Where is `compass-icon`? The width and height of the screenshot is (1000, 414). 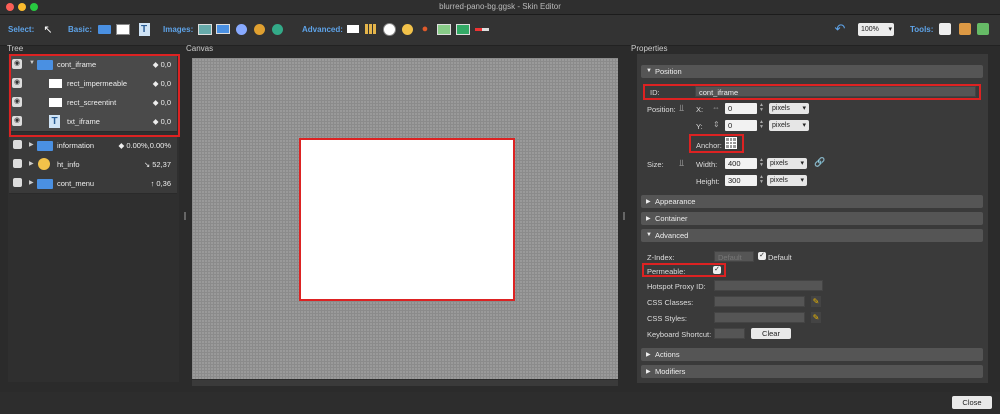 compass-icon is located at coordinates (407, 29).